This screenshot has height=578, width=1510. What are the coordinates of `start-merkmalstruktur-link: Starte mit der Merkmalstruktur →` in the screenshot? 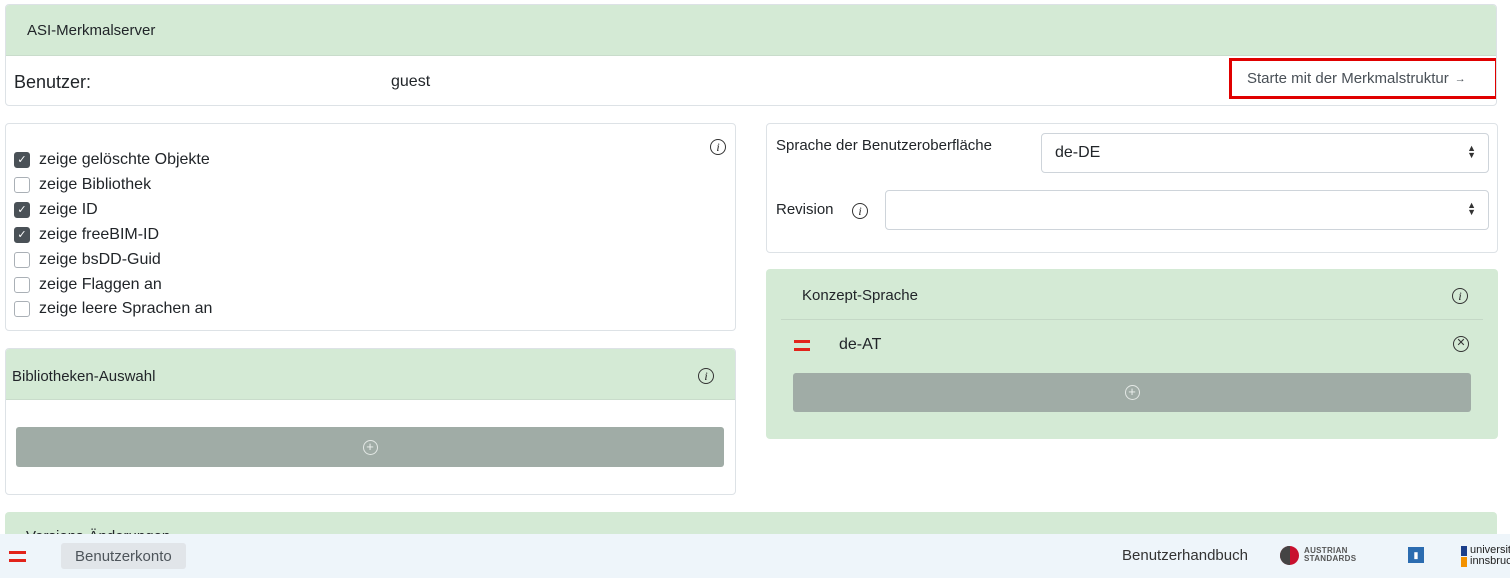 It's located at (1362, 78).